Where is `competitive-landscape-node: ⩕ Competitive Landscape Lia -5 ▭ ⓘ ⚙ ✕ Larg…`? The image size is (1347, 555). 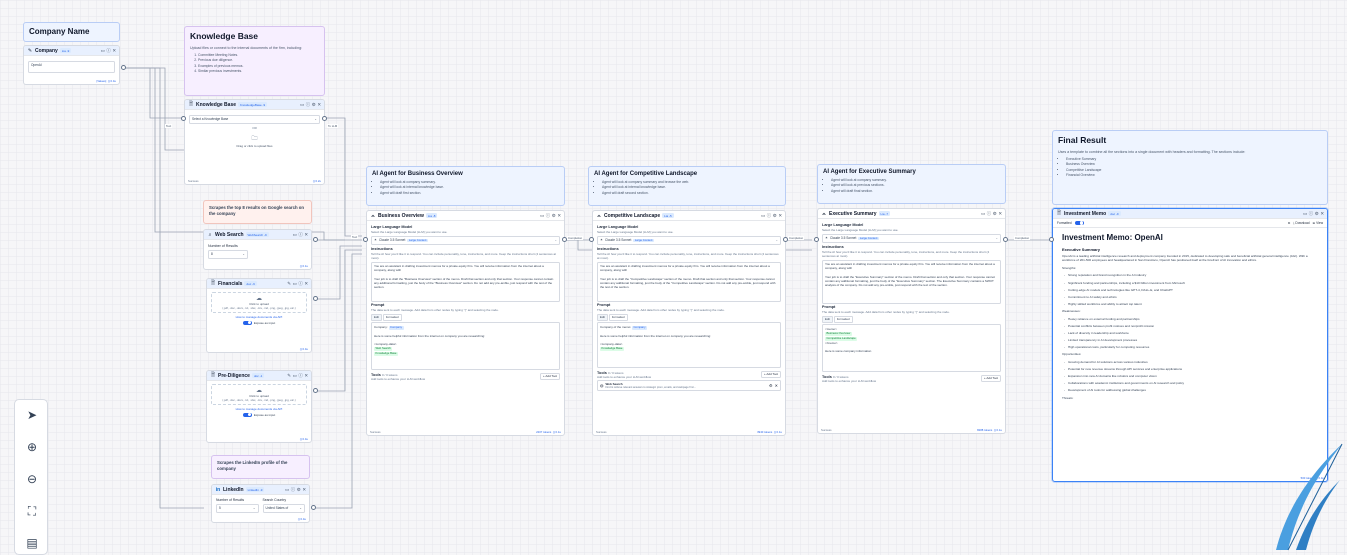
competitive-landscape-node: ⩕ Competitive Landscape Lia -5 ▭ ⓘ ⚙ ✕ Larg… is located at coordinates (689, 323).